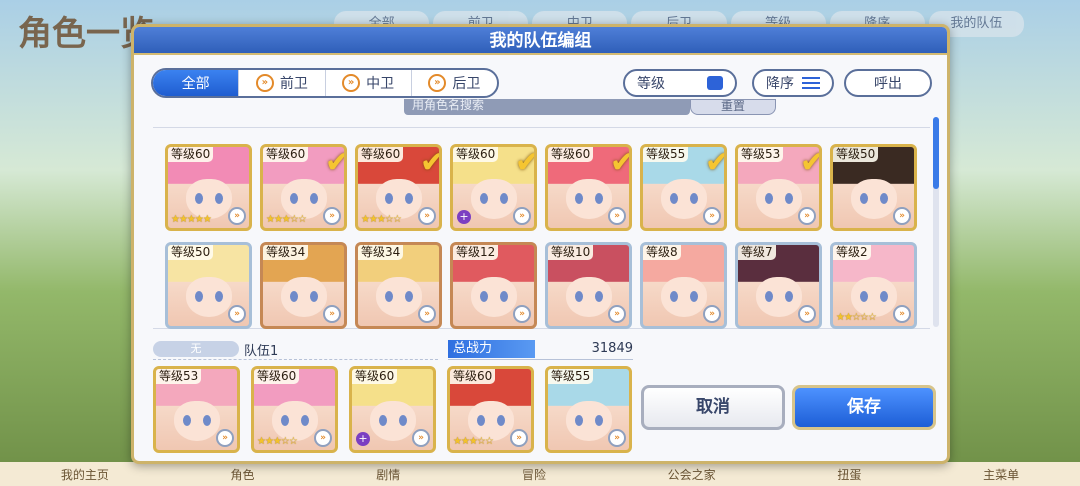 The image size is (1080, 486). I want to click on level-sort-button: 等级, so click(680, 83).